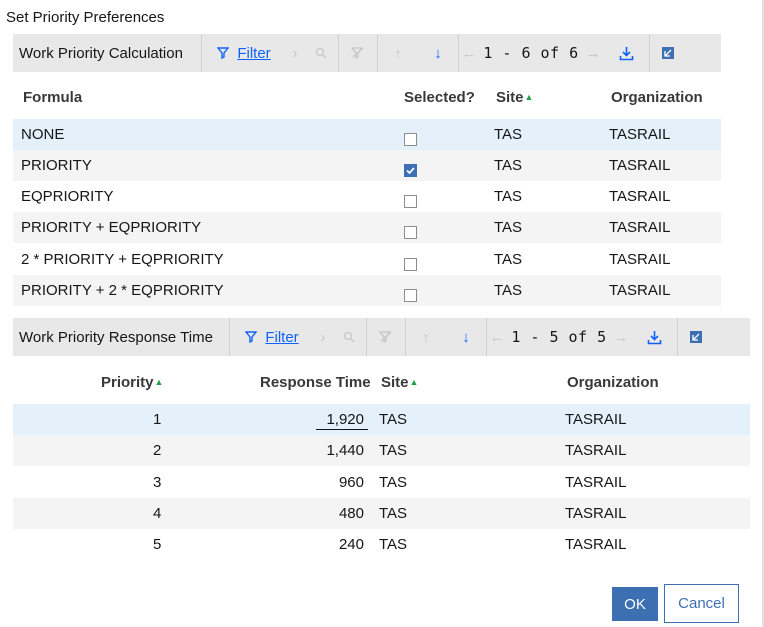 Image resolution: width=764 pixels, height=627 pixels. Describe the element at coordinates (367, 196) in the screenshot. I see `table-row: EQPRIORITY TAS TASRAIL` at that location.